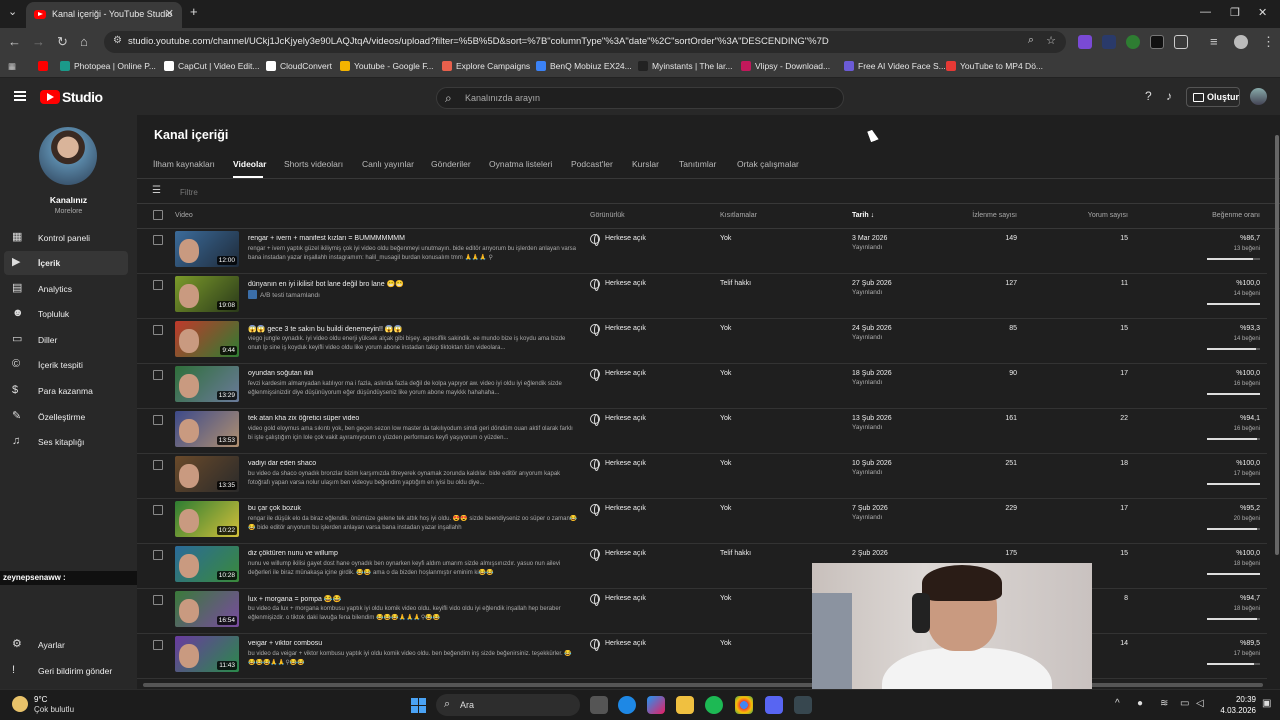 The width and height of the screenshot is (1280, 720). What do you see at coordinates (20, 96) in the screenshot?
I see `hamburger-menu-icon` at bounding box center [20, 96].